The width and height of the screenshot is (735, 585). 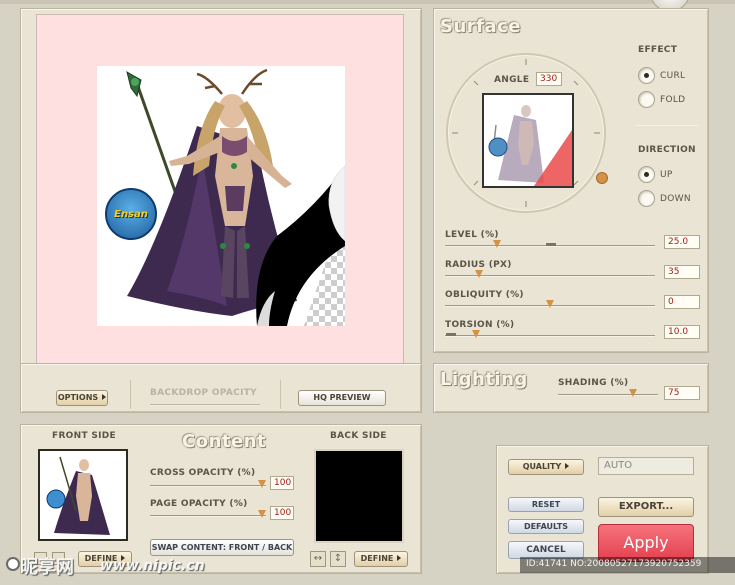 I want to click on content-title: Content, so click(x=224, y=441).